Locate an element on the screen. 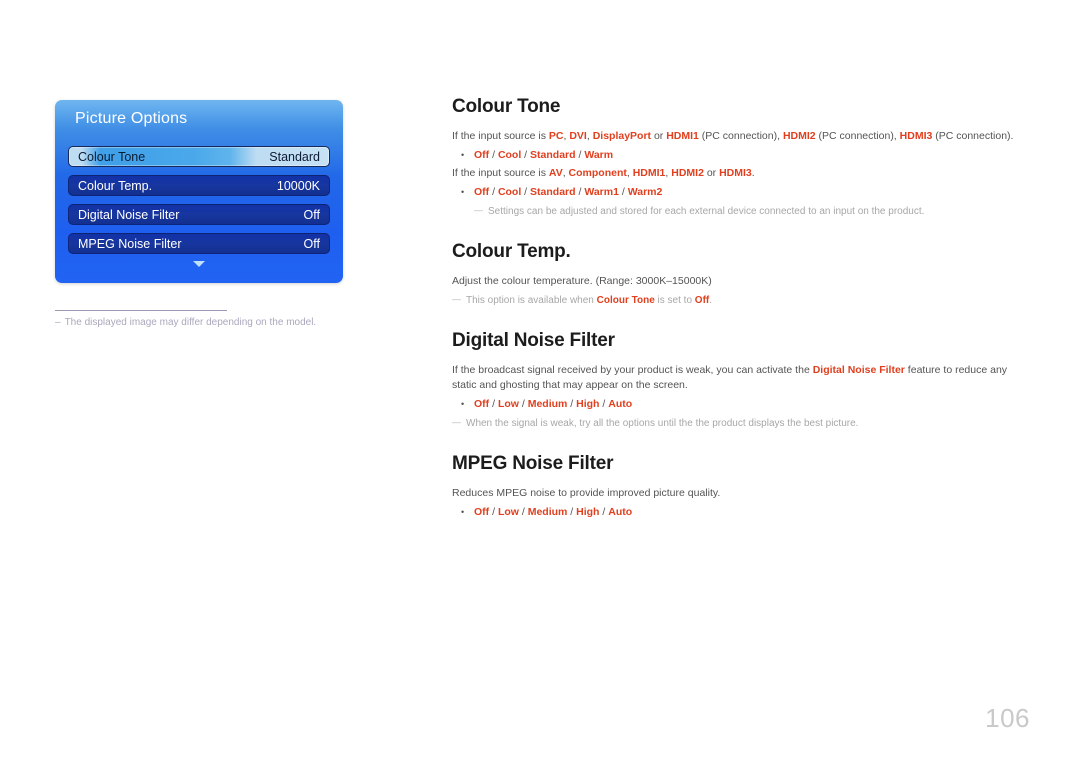  osd-menu-item-mpeg-noise-filter: MPEG Noise Filter Off is located at coordinates (199, 243).